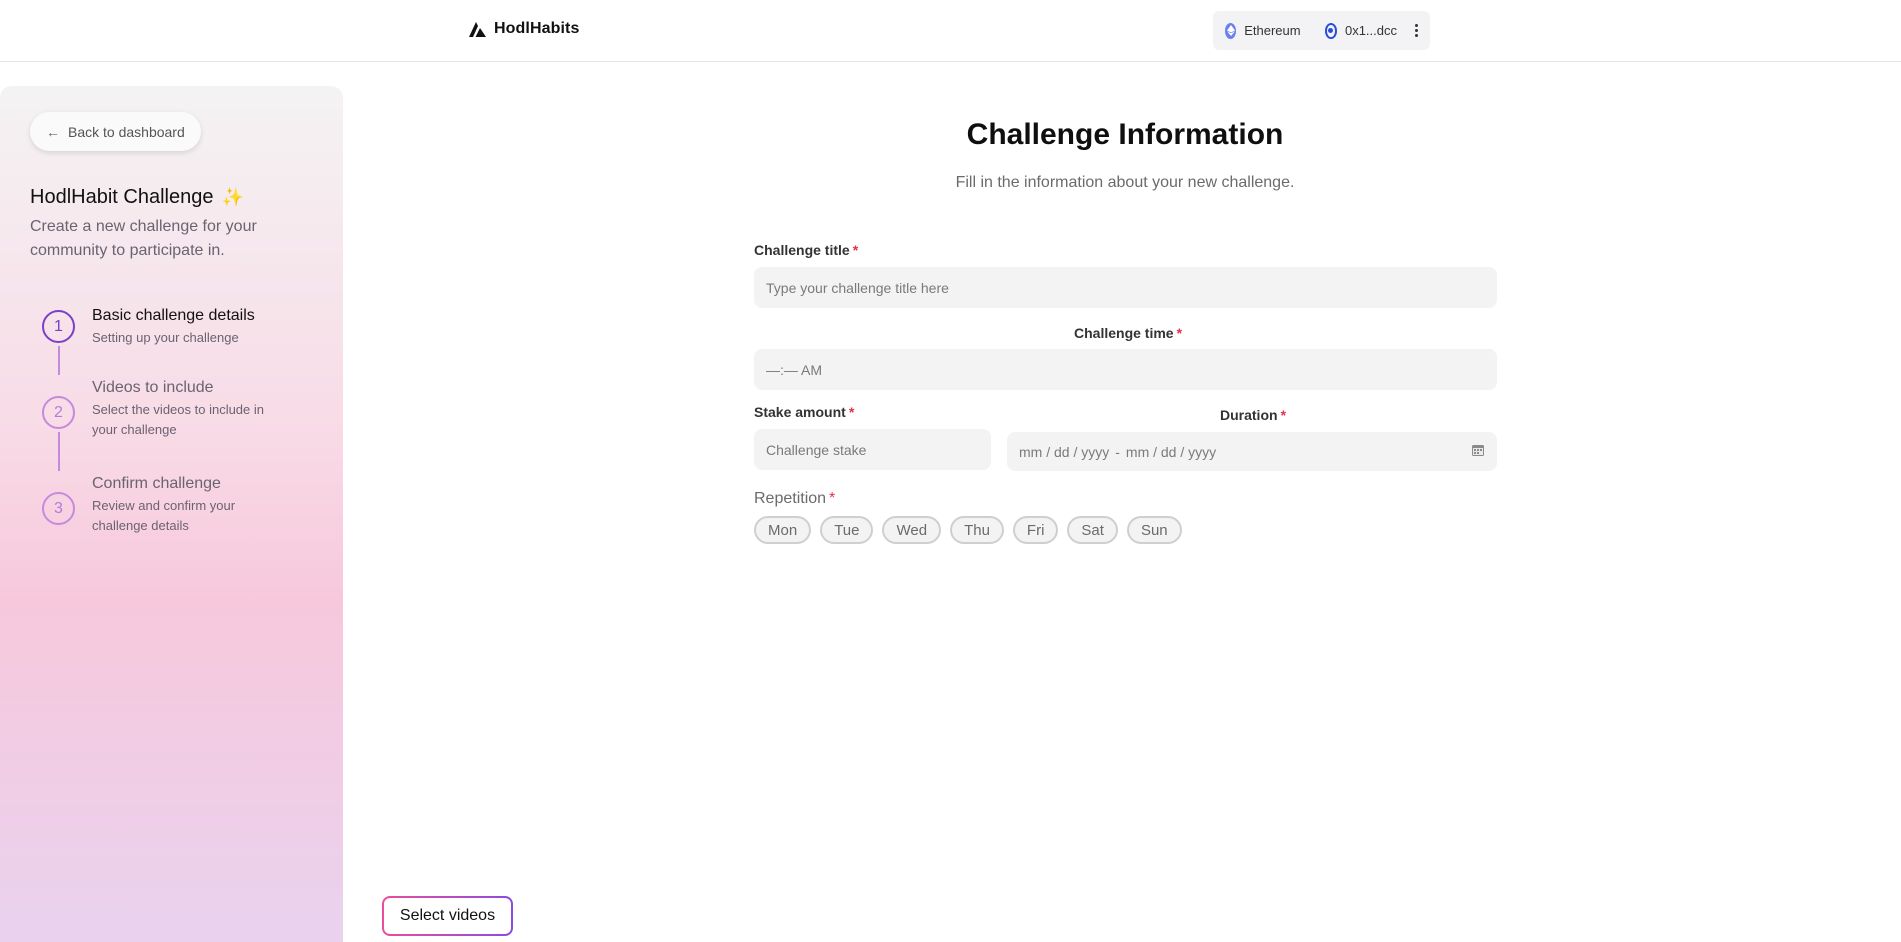 The image size is (1901, 942). What do you see at coordinates (1249, 415) in the screenshot?
I see `duration-label-text: Duration` at bounding box center [1249, 415].